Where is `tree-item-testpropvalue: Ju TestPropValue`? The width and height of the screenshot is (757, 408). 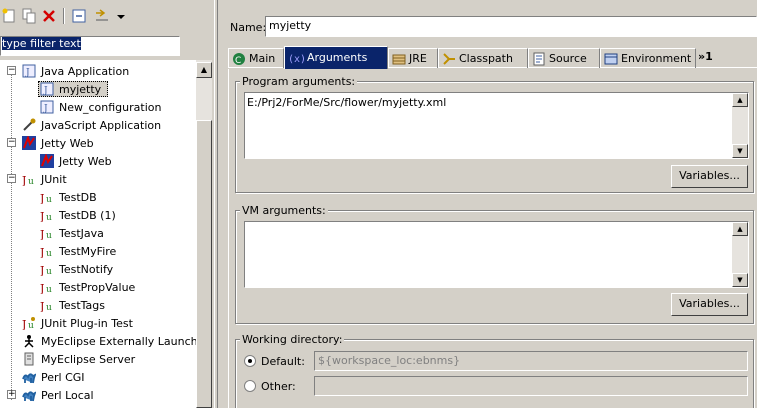 tree-item-testpropvalue: Ju TestPropValue is located at coordinates (98, 287).